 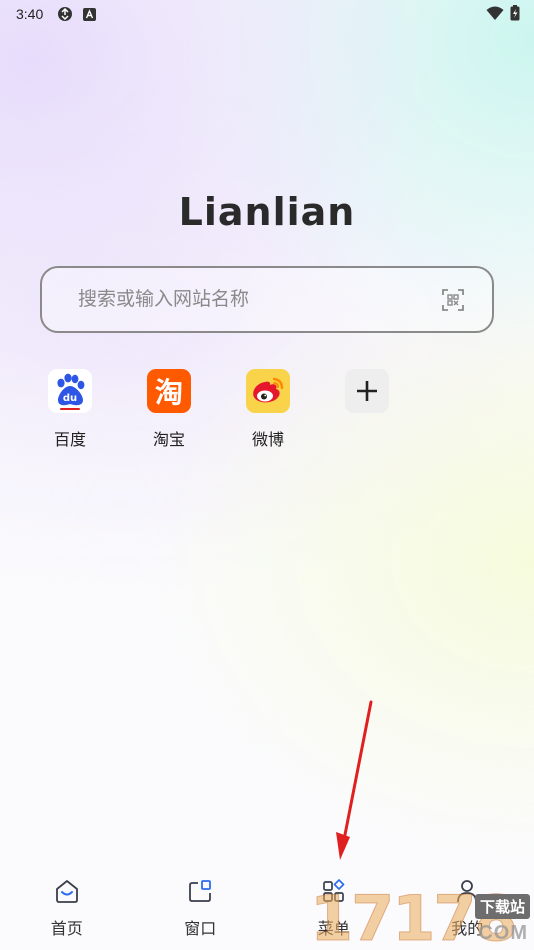 I want to click on shortcut-label: 百度, so click(x=69, y=440).